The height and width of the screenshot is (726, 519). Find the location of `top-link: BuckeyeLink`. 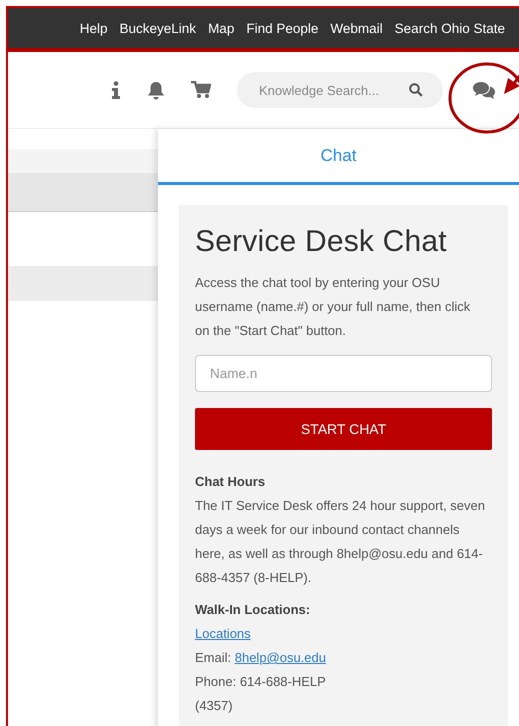

top-link: BuckeyeLink is located at coordinates (158, 28).